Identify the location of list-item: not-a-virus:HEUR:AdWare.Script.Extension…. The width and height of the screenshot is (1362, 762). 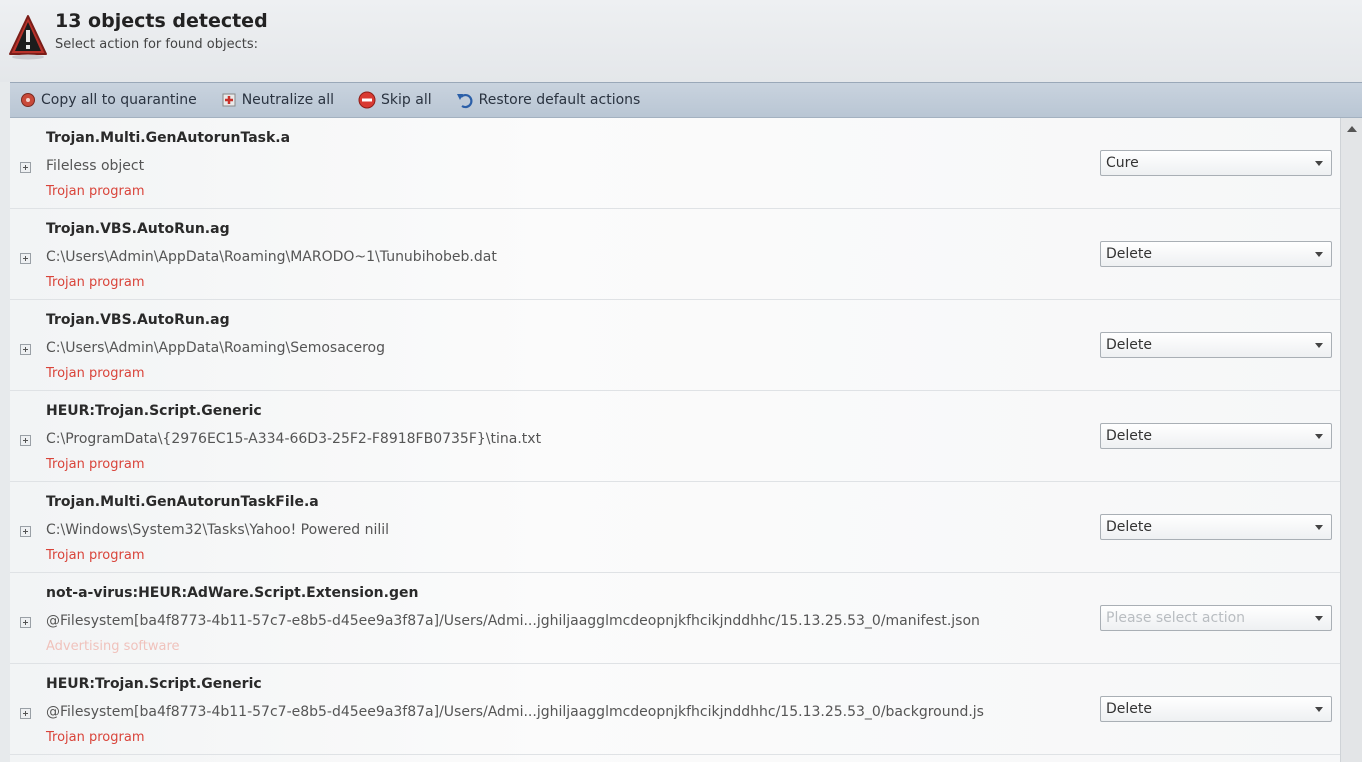
(675, 618).